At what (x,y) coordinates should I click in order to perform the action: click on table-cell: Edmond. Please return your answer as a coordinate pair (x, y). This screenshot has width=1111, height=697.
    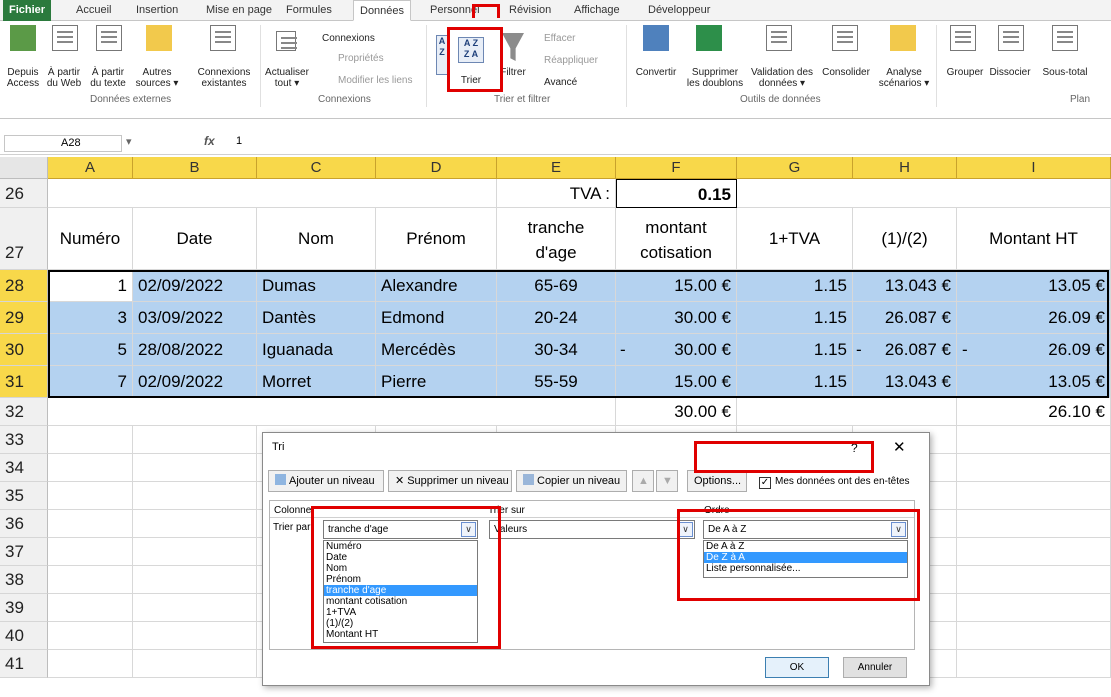
    Looking at the image, I should click on (436, 318).